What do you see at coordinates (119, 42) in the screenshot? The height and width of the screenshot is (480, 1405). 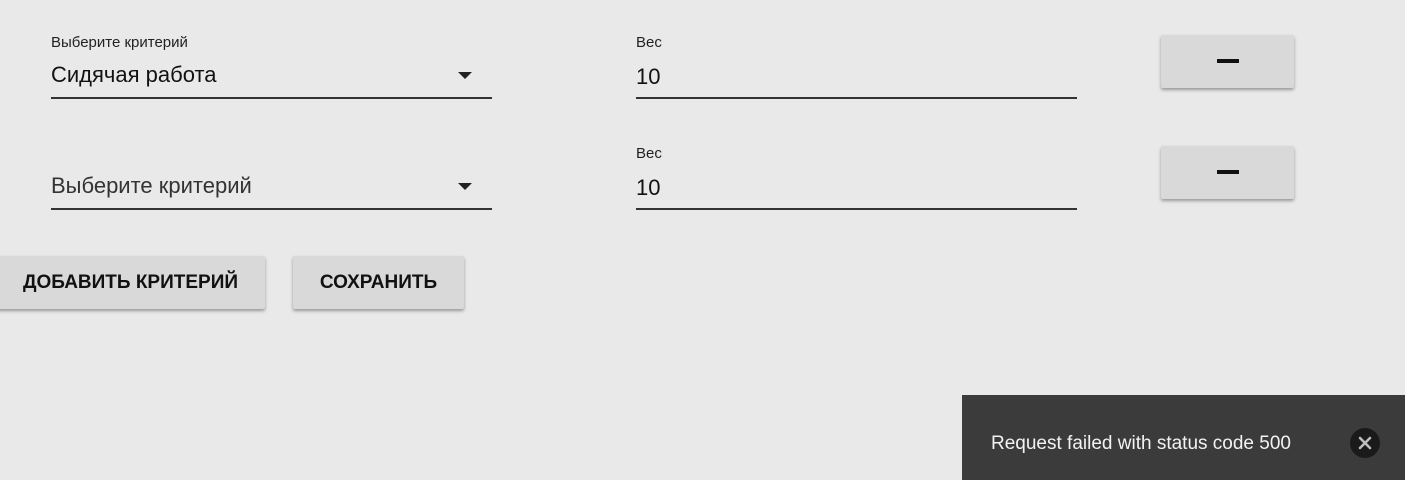 I see `criterion-select-label: Выберите критерий` at bounding box center [119, 42].